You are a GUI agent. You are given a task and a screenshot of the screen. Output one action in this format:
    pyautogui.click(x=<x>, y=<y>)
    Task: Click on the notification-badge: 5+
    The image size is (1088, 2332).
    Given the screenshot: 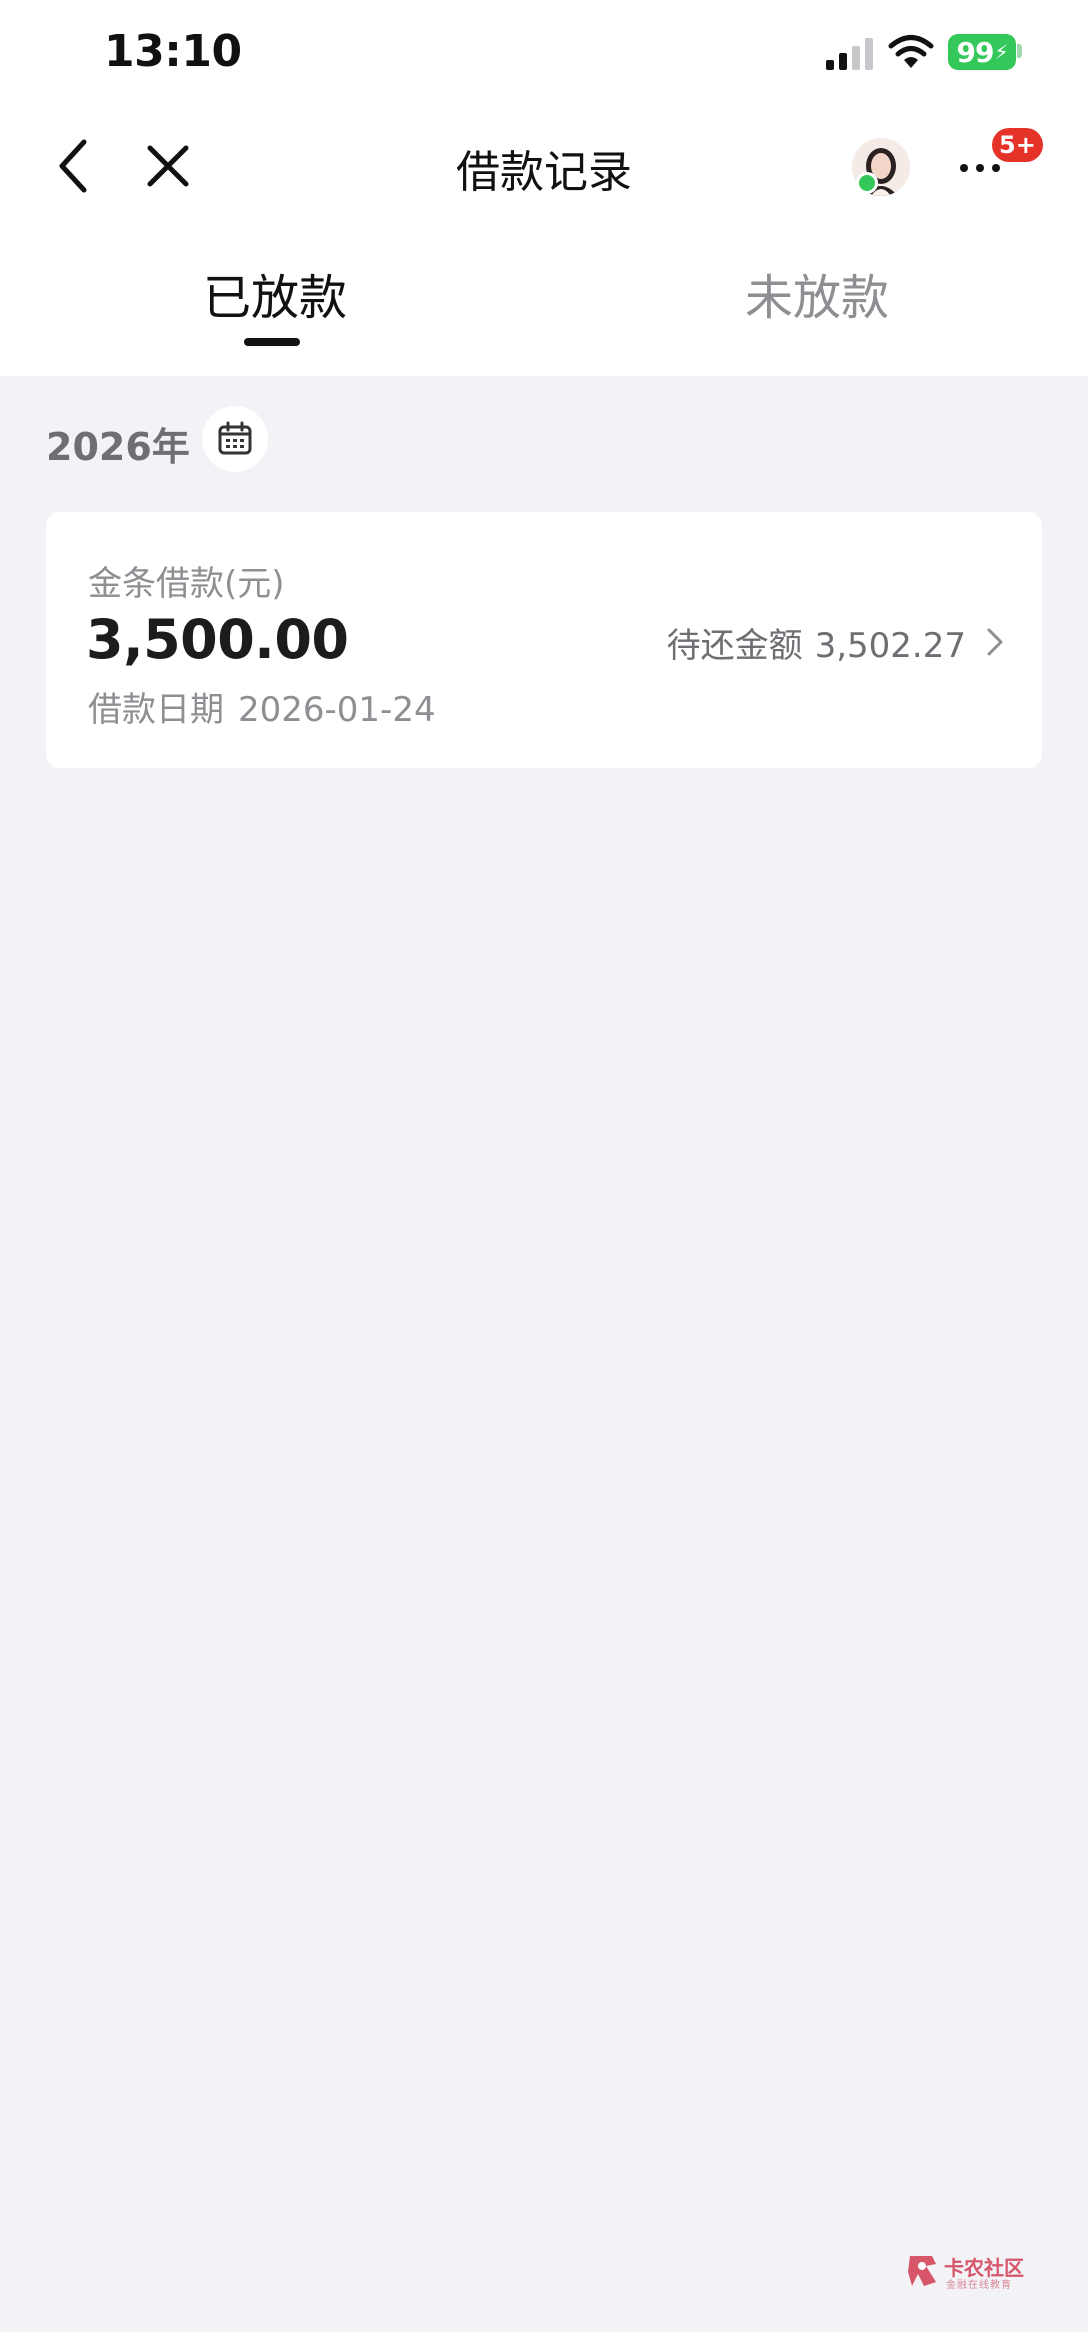 What is the action you would take?
    pyautogui.click(x=1017, y=145)
    